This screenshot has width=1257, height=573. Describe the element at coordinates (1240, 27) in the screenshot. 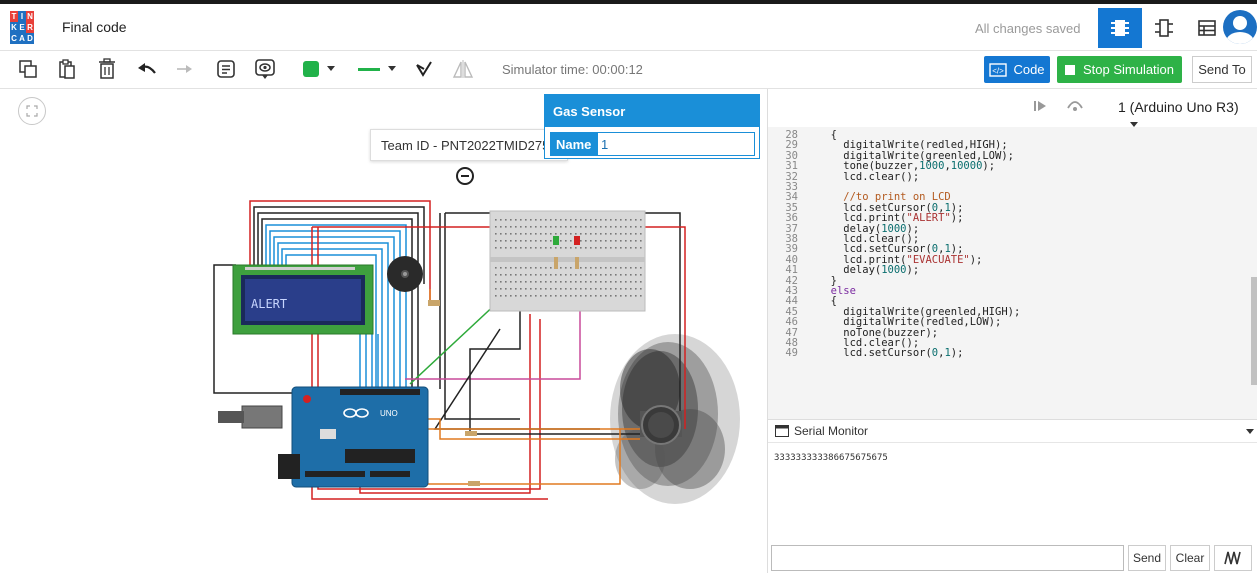

I see `user-avatar` at that location.